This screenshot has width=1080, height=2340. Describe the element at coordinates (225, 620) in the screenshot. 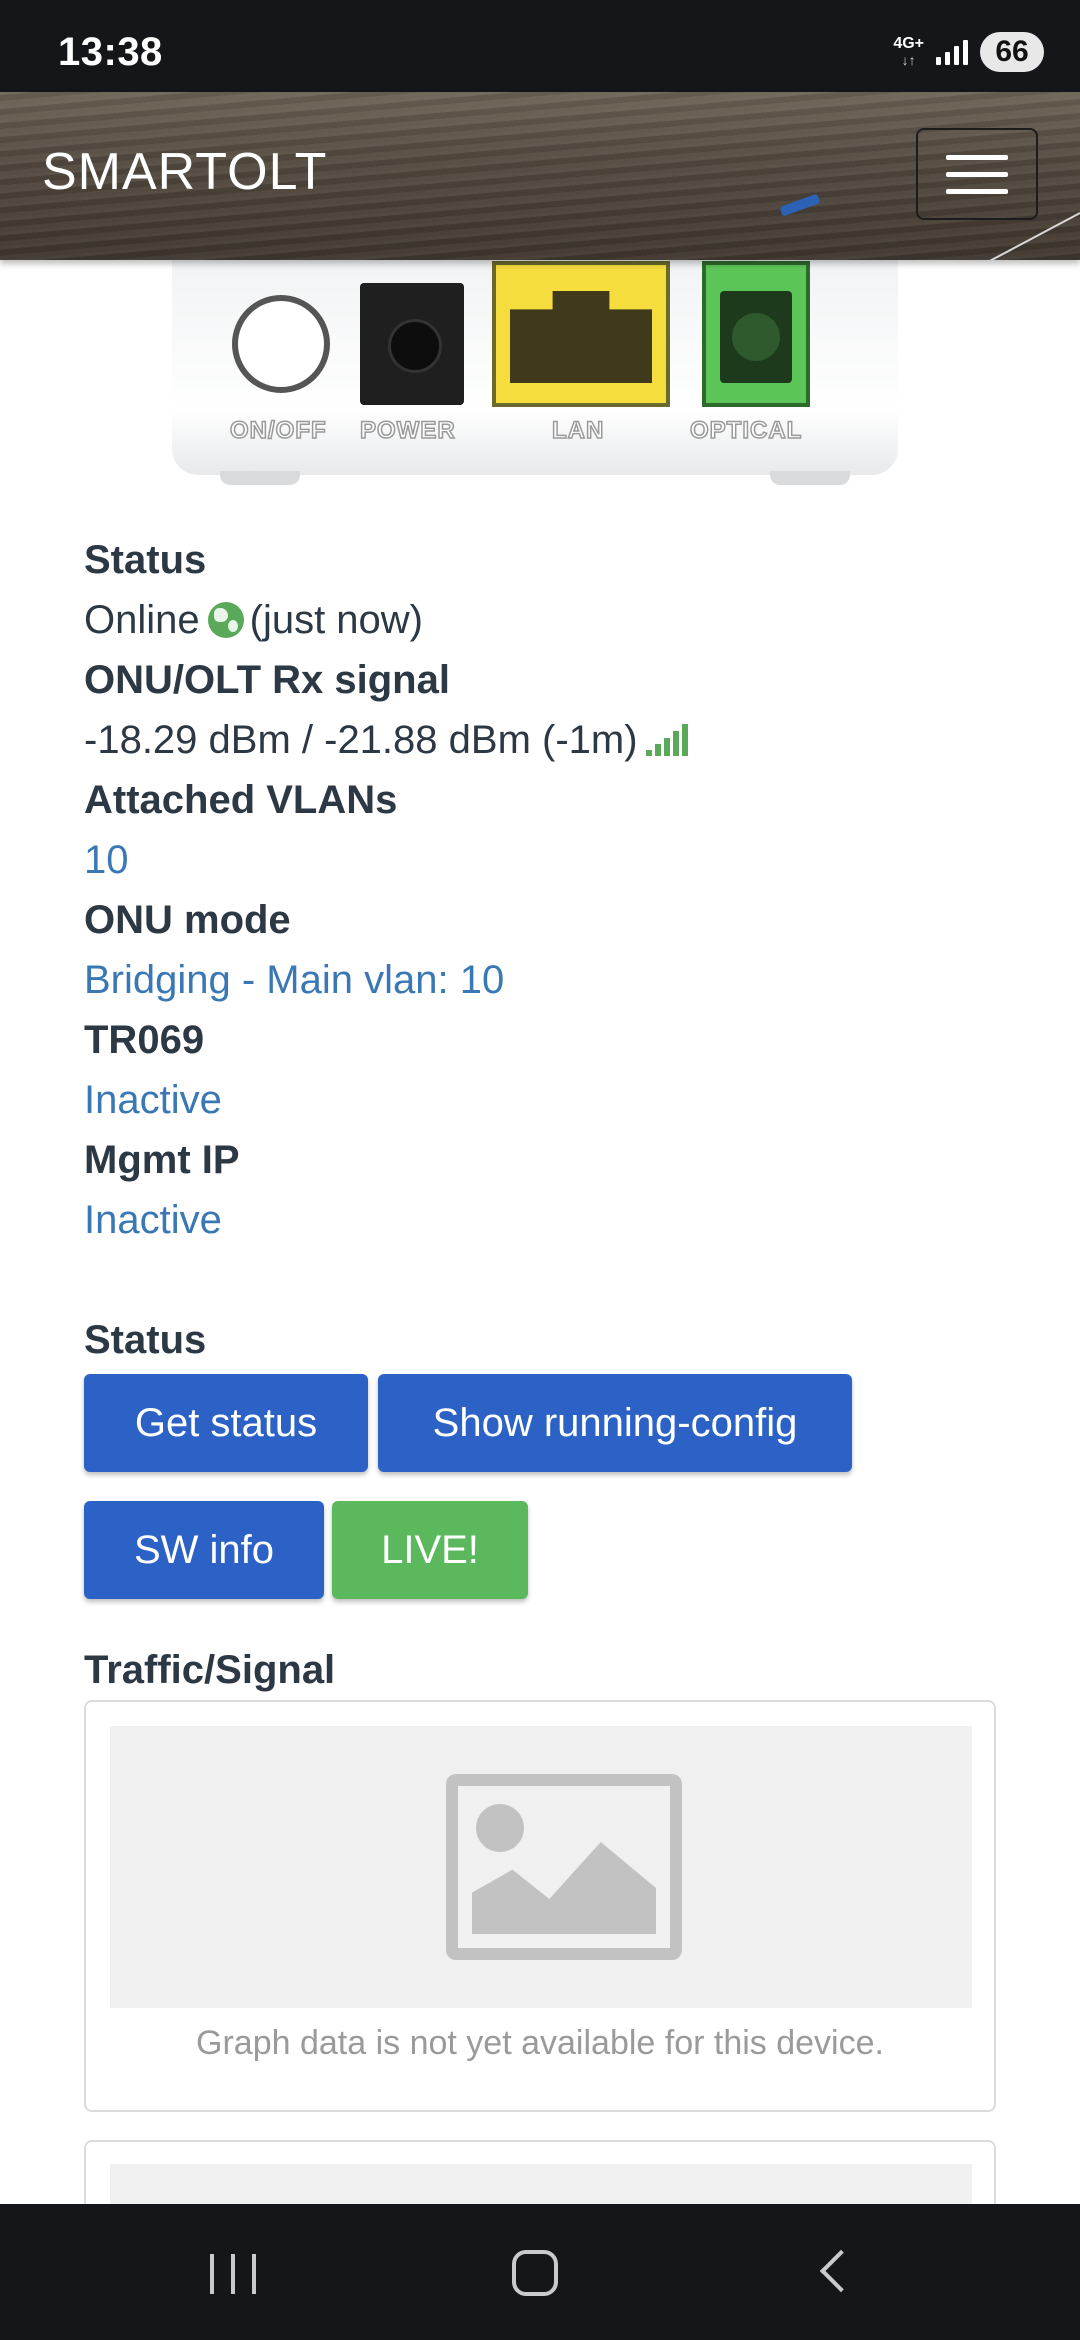

I see `globe-icon` at that location.